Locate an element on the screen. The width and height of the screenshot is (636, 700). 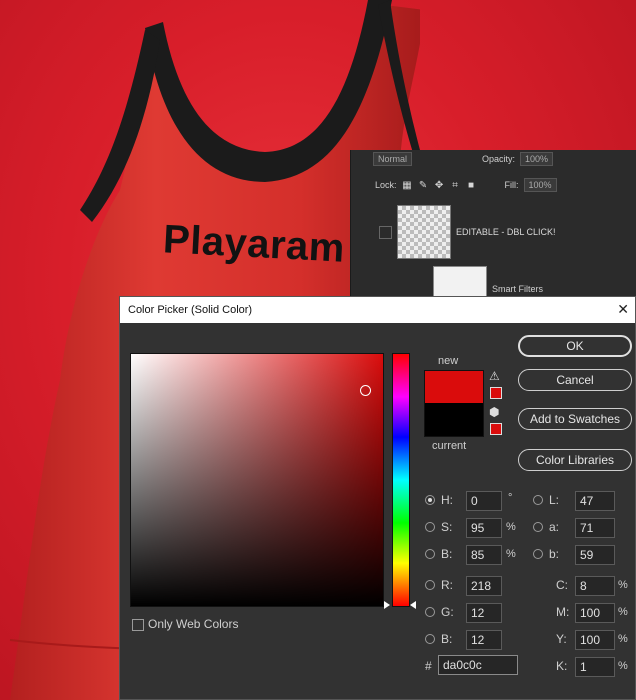
label-saturation: S: is located at coordinates (447, 527).